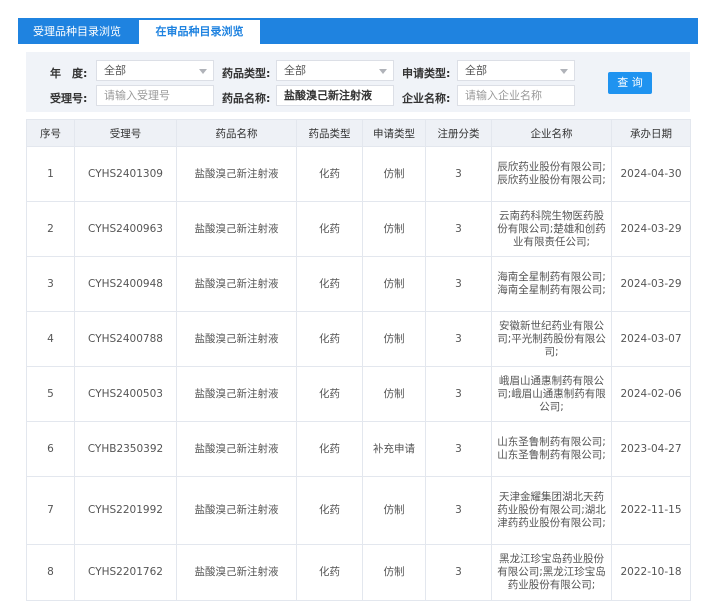  I want to click on cell-accept-no: CYHS2400963, so click(125, 229).